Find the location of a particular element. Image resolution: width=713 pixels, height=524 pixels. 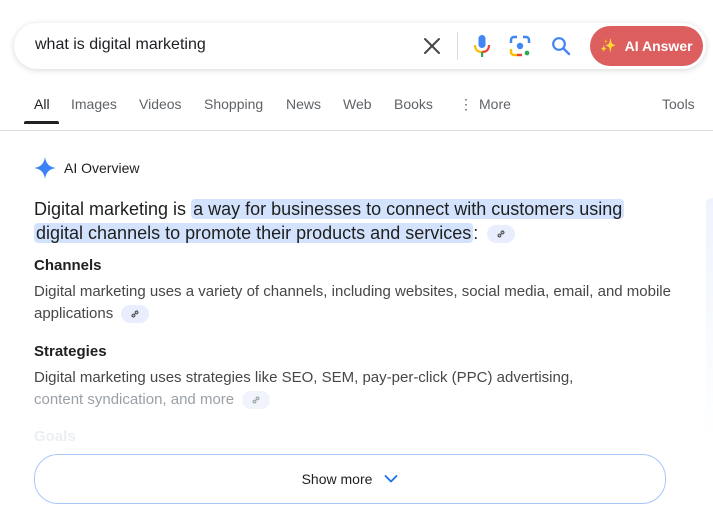

active-tab-indicator is located at coordinates (41, 122).